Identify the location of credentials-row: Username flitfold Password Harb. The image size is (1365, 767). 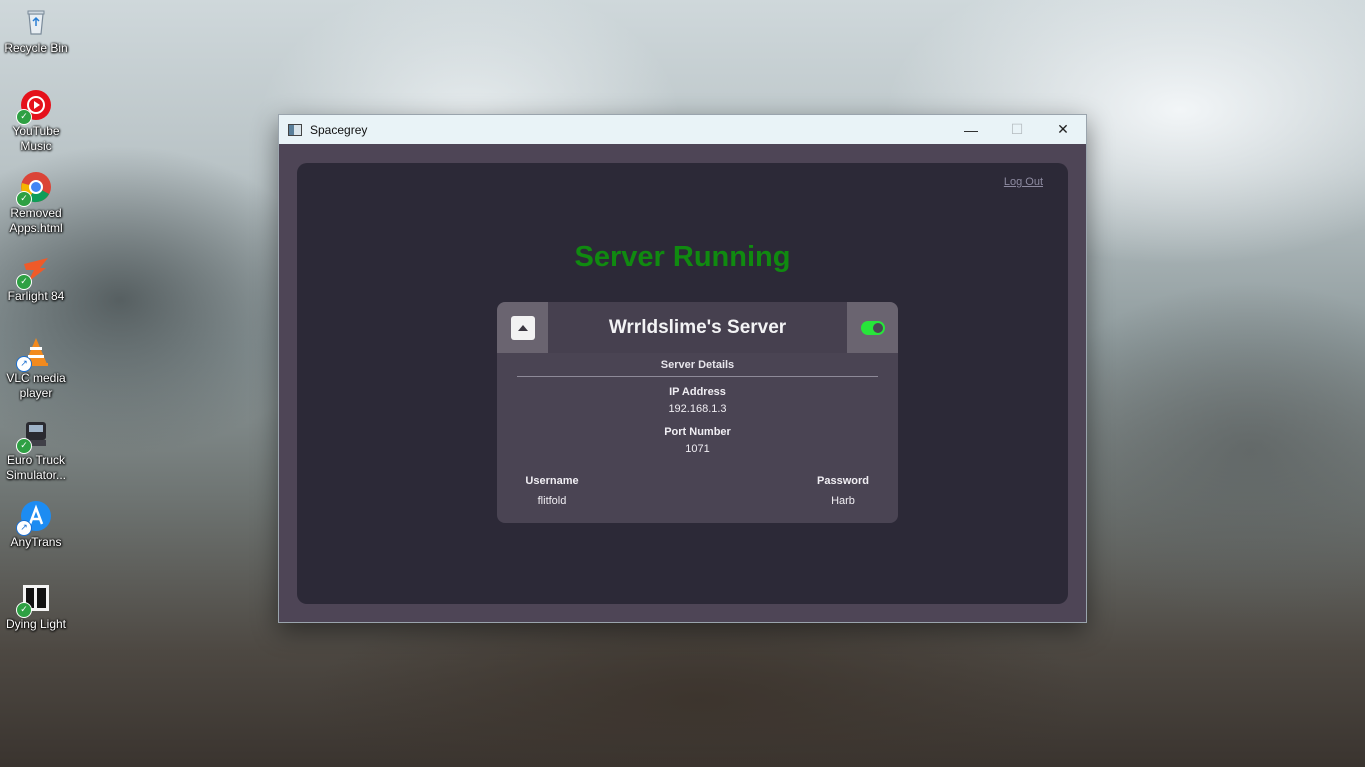
(697, 495).